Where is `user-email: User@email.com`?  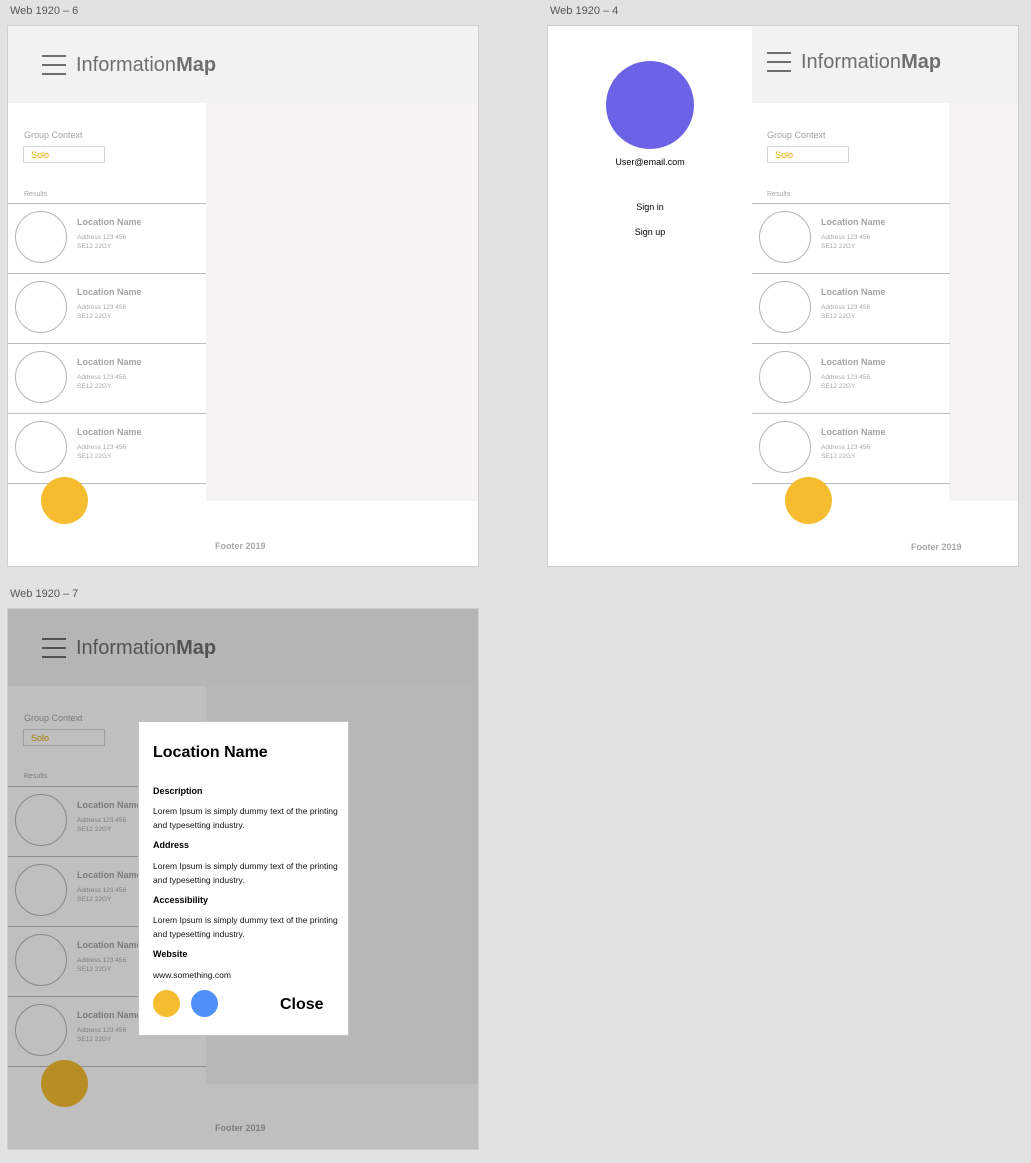 user-email: User@email.com is located at coordinates (650, 162).